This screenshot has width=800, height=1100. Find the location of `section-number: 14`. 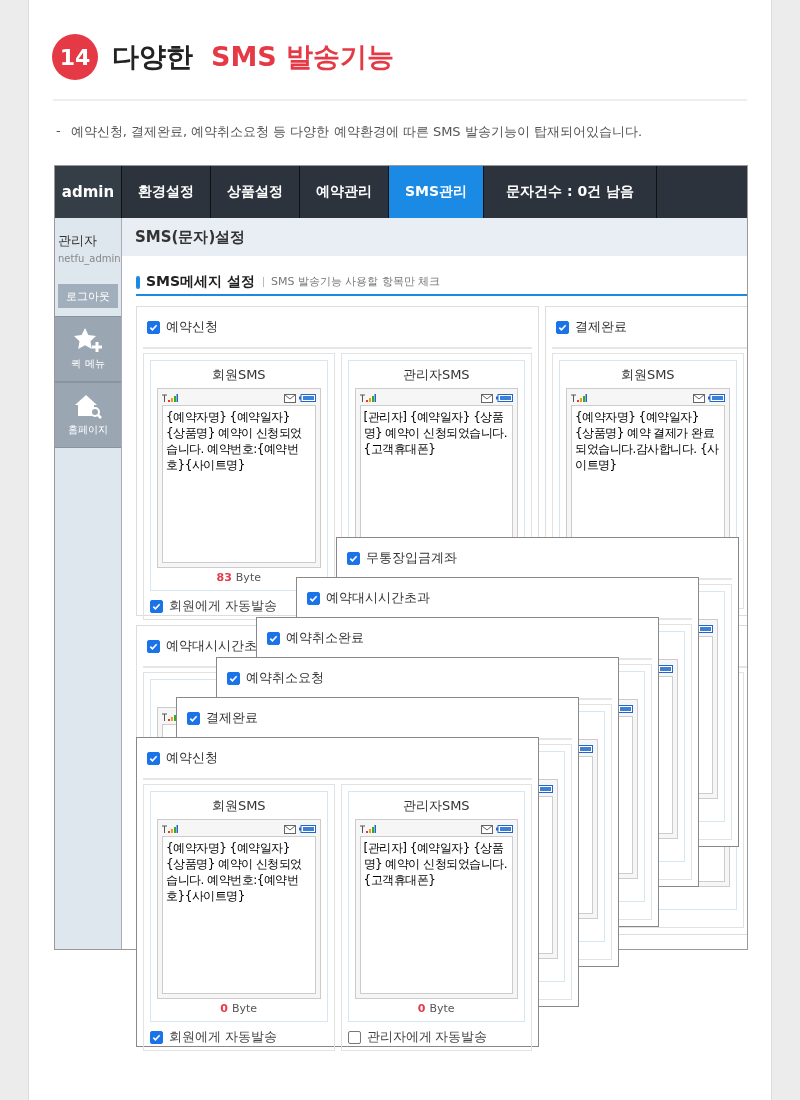

section-number: 14 is located at coordinates (75, 57).